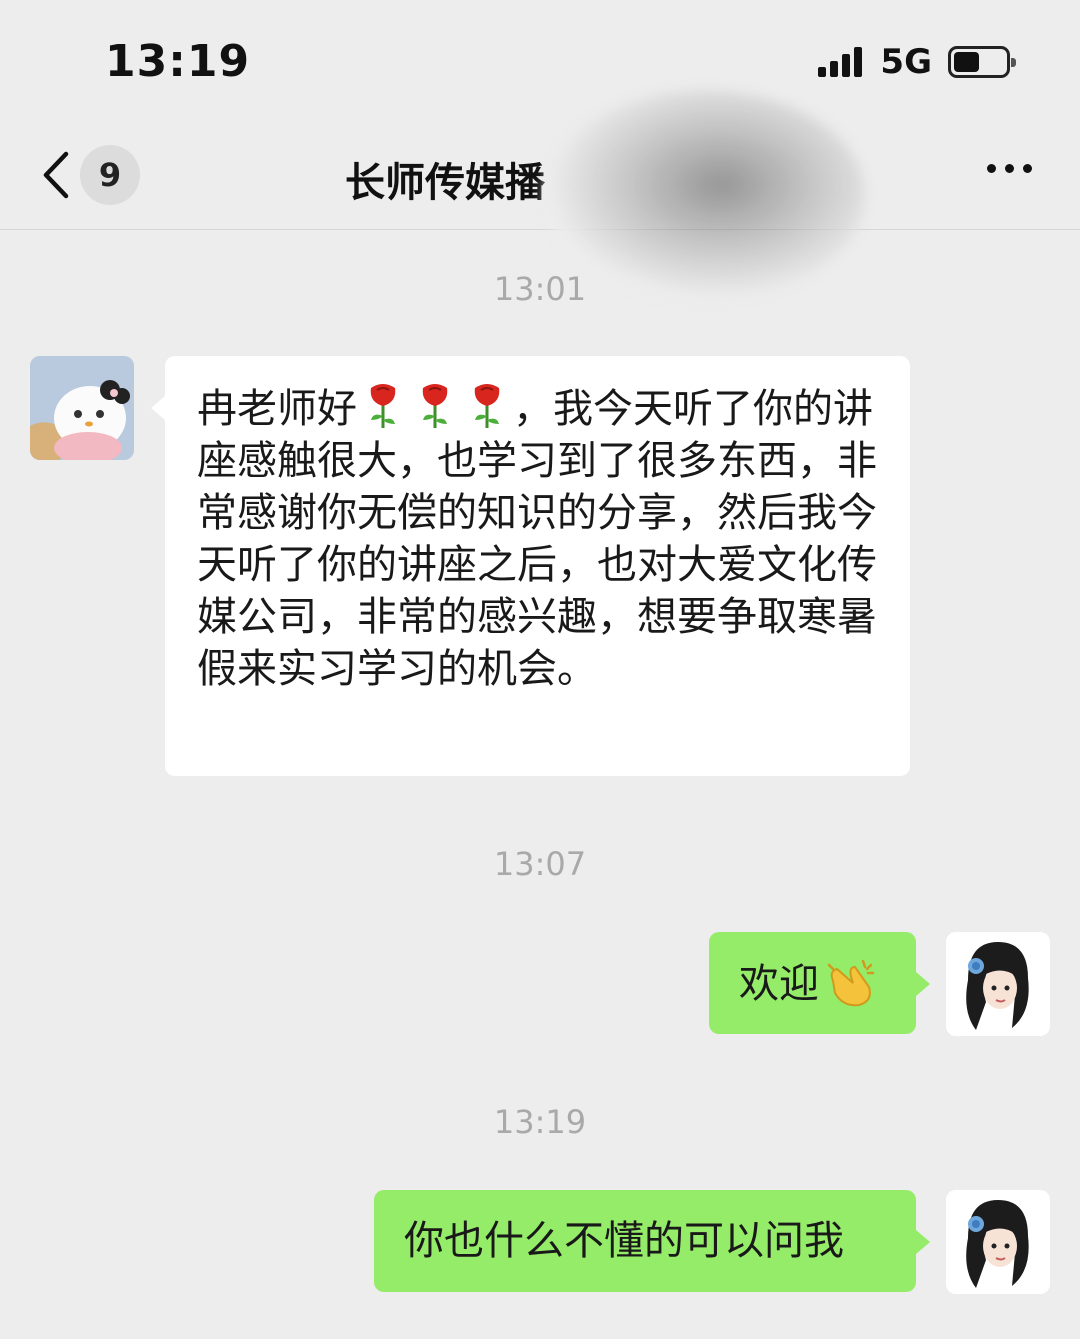 This screenshot has width=1080, height=1339. What do you see at coordinates (982, 62) in the screenshot?
I see `battery-icon` at bounding box center [982, 62].